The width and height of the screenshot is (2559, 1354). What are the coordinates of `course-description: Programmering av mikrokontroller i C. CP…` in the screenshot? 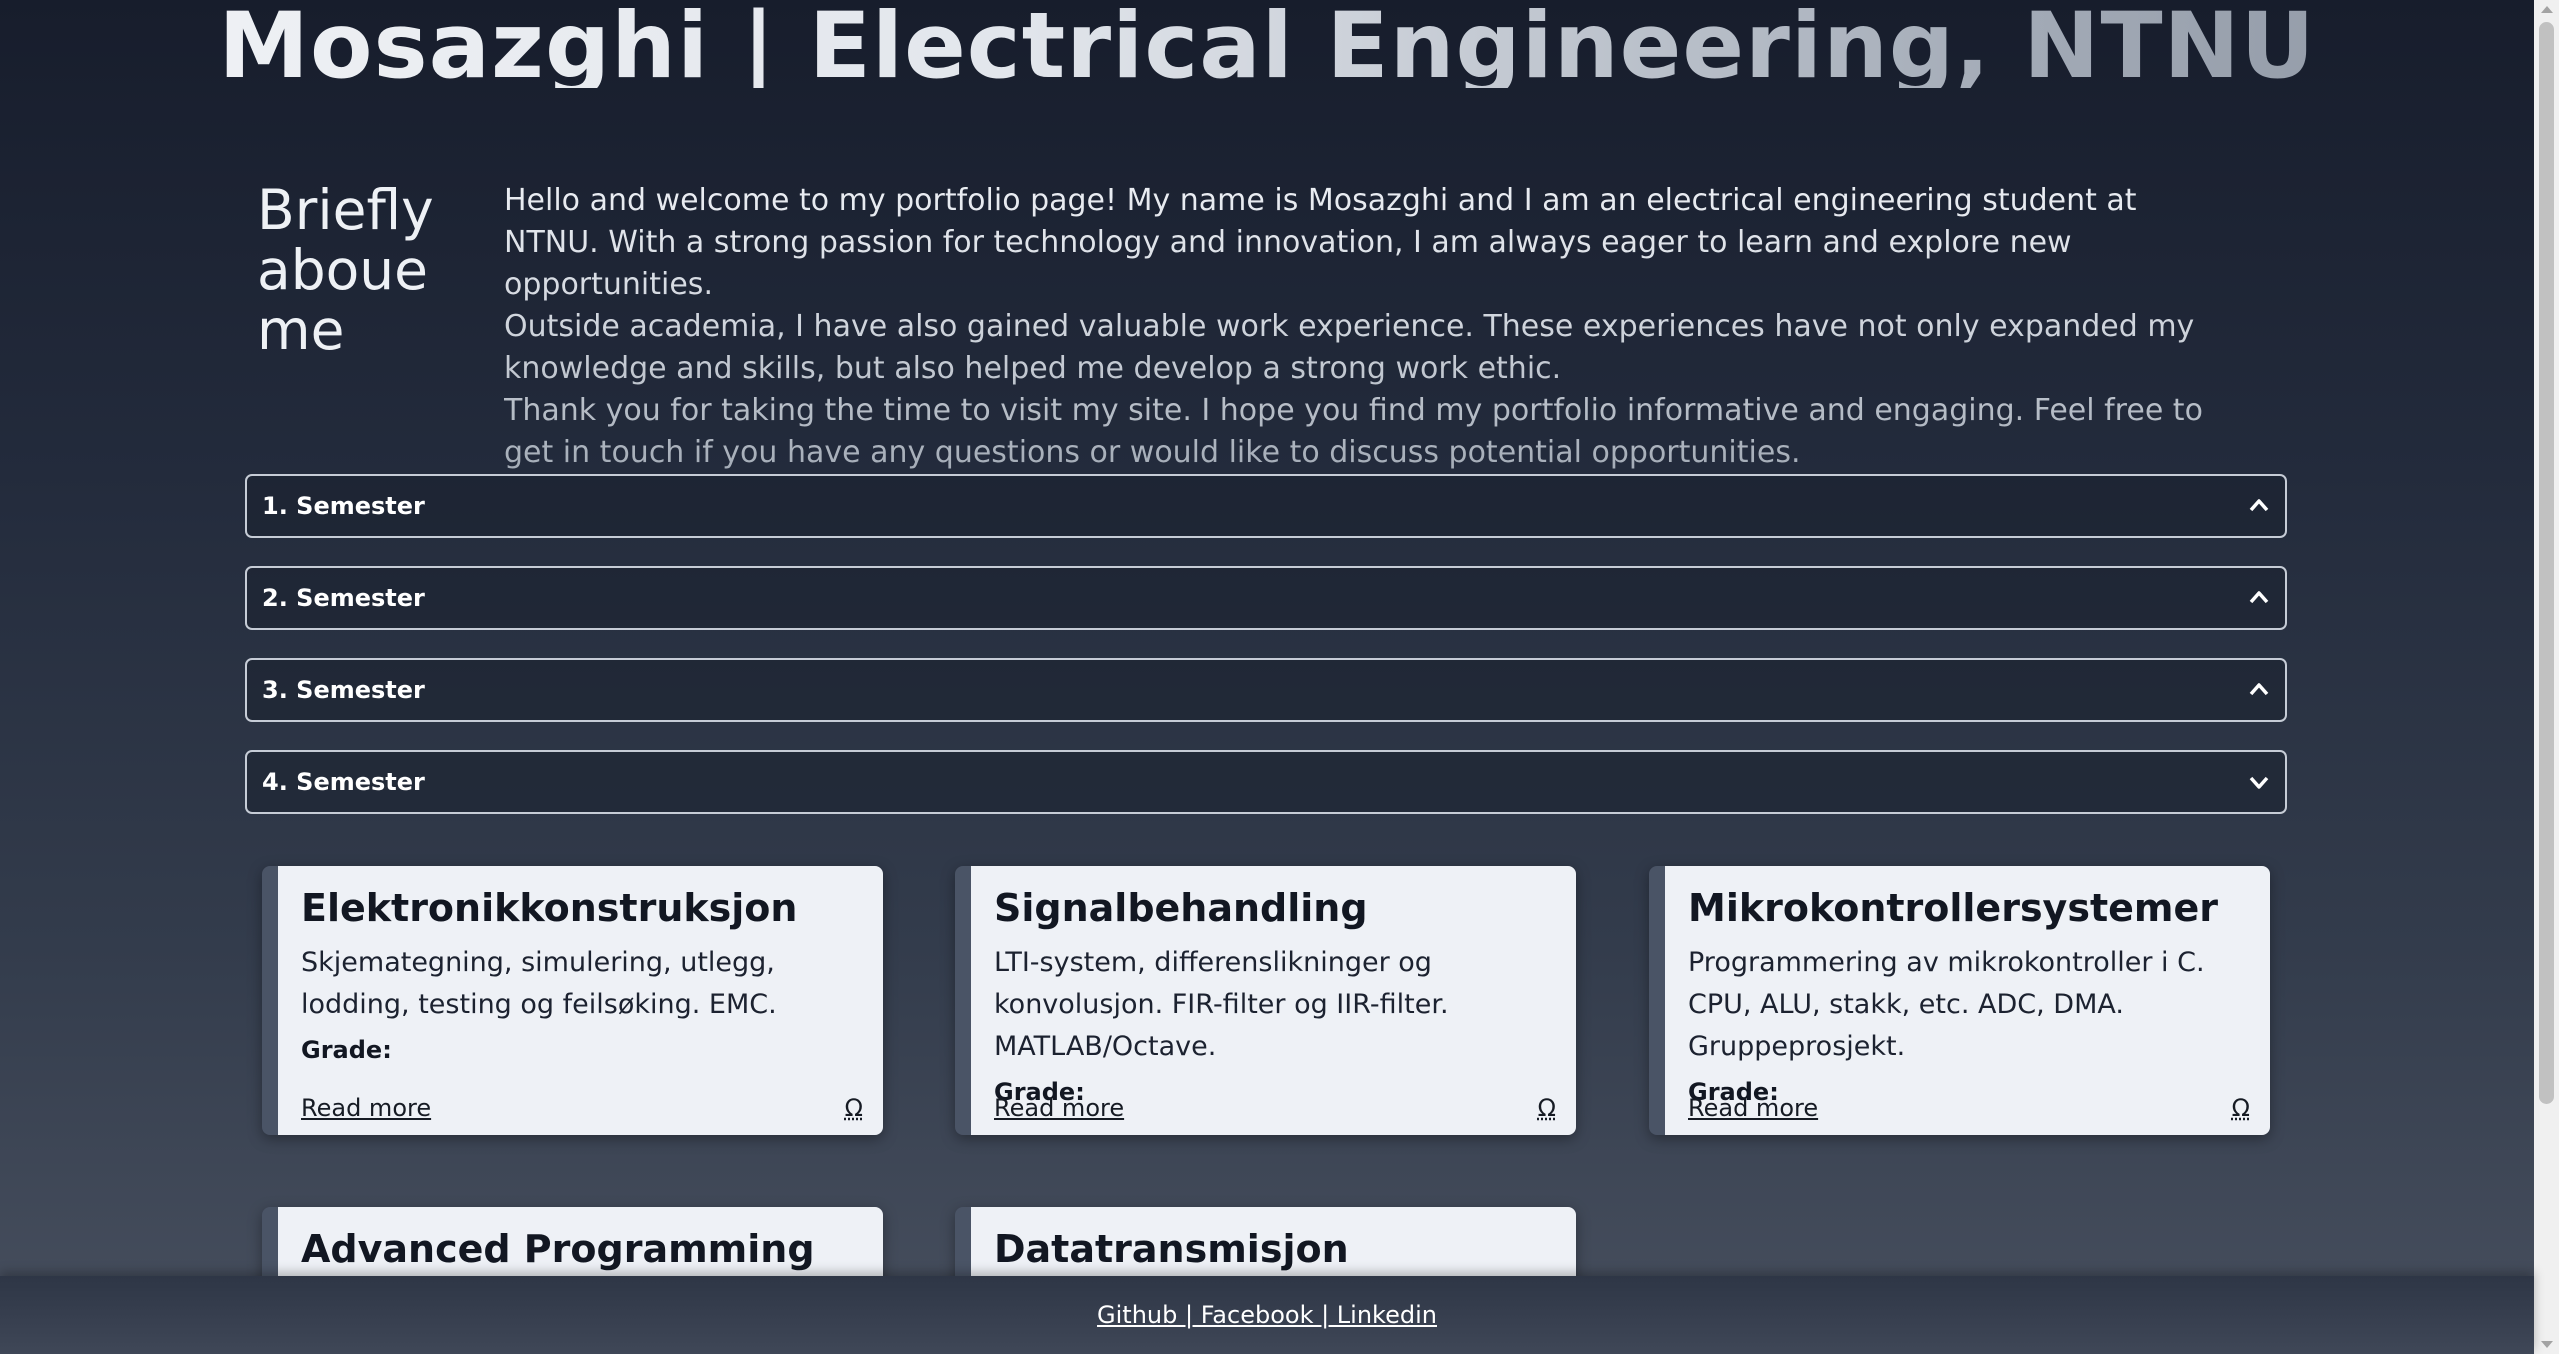 It's located at (1946, 1004).